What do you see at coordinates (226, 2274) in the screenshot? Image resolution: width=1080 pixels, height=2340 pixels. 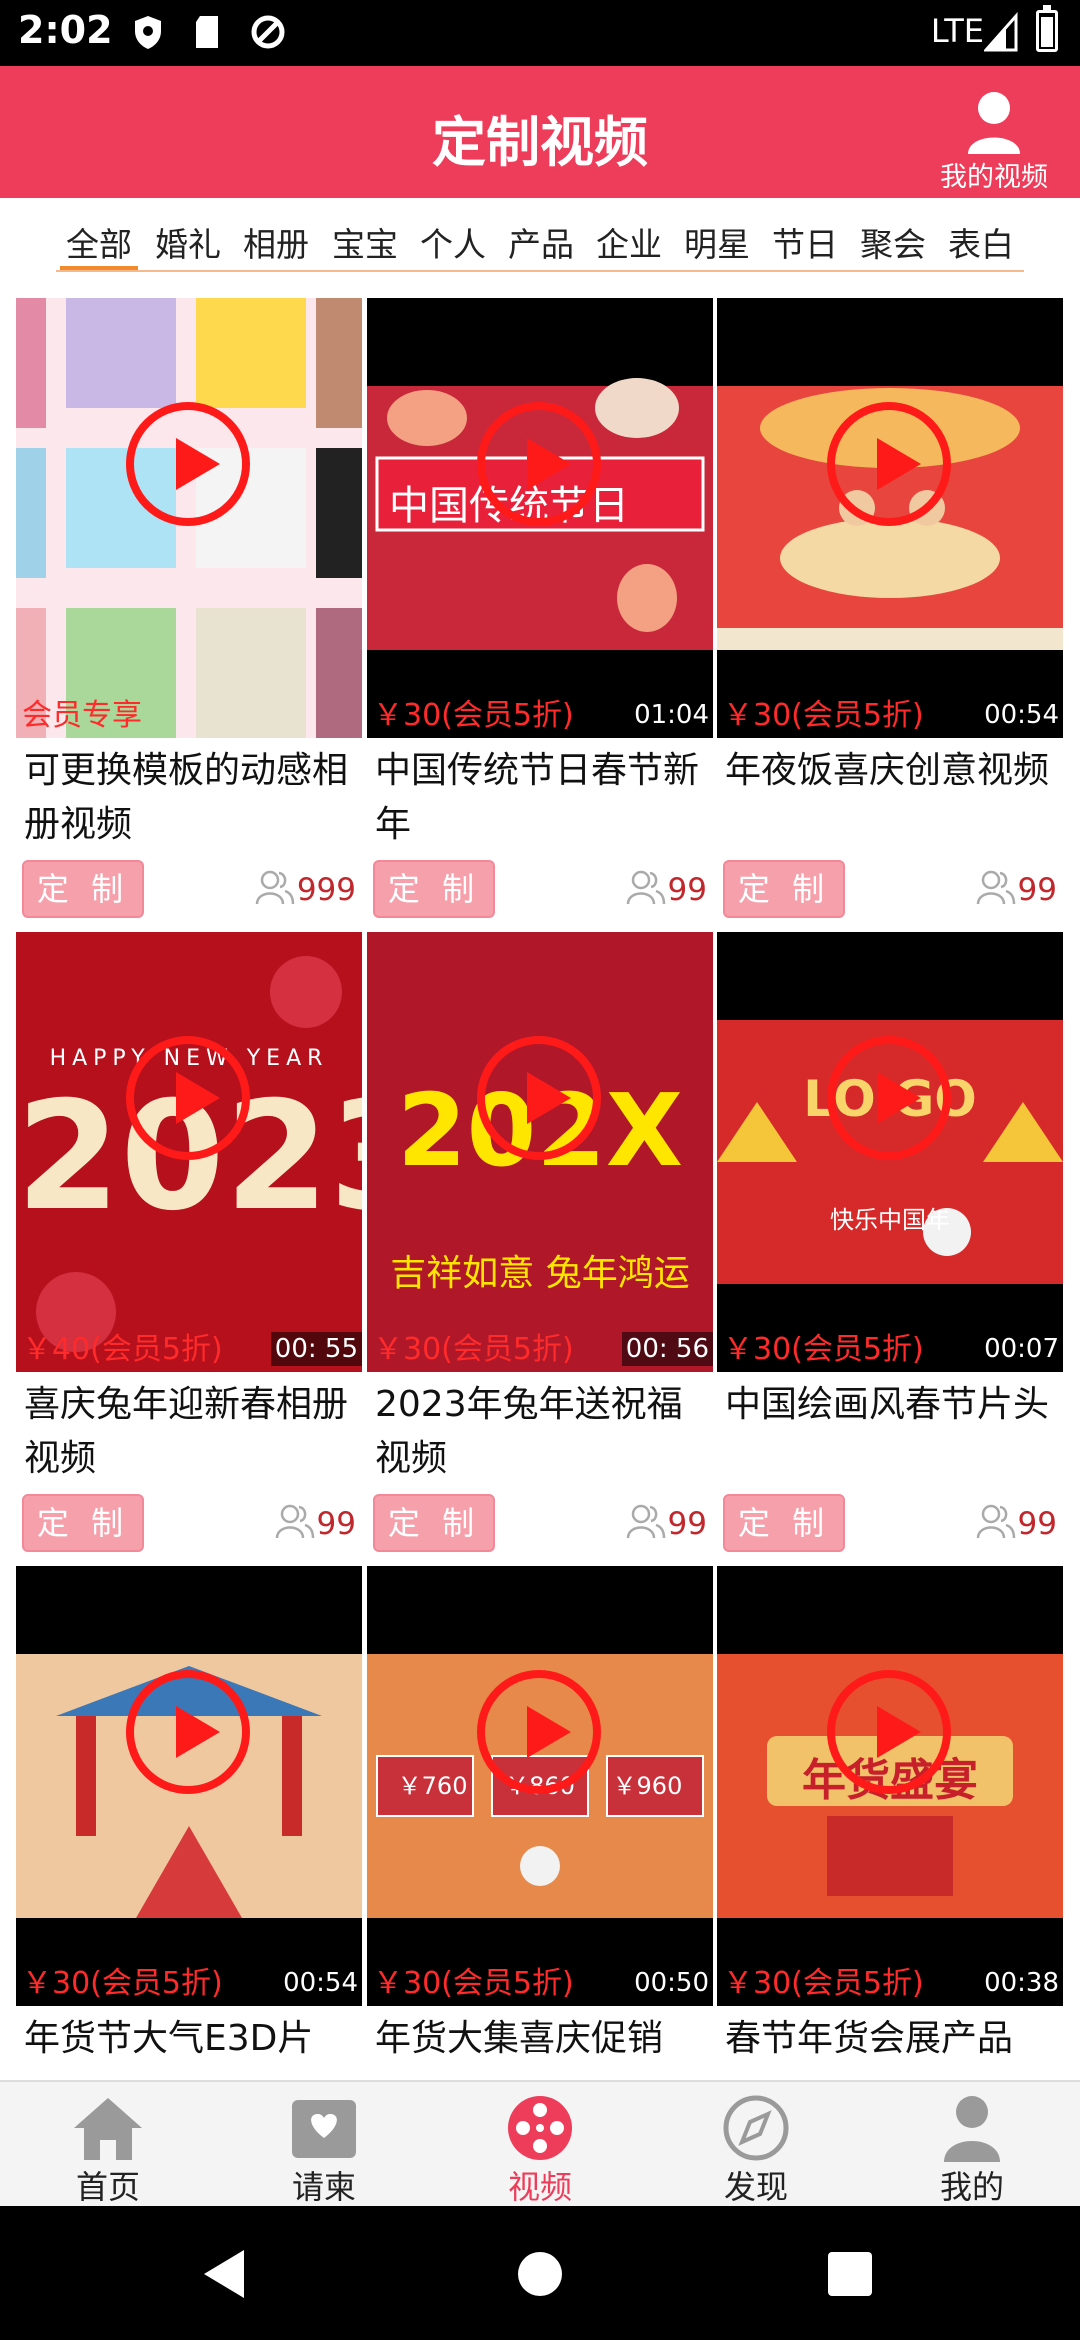 I see `back-icon` at bounding box center [226, 2274].